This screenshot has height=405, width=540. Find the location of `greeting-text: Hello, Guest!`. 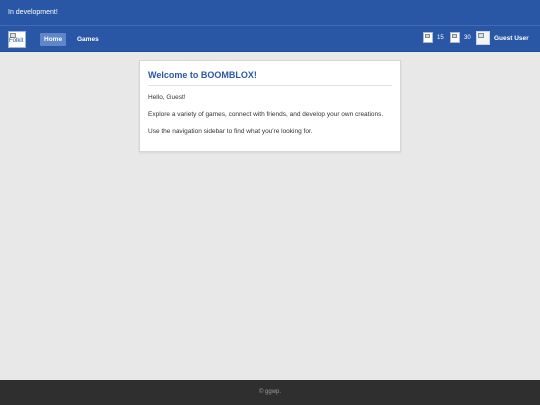

greeting-text: Hello, Guest! is located at coordinates (167, 97).